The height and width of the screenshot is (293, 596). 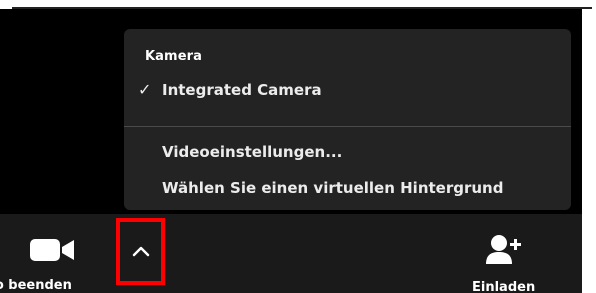 What do you see at coordinates (333, 188) in the screenshot?
I see `menu-item-label: Wählen Sie einen virtuellen Hintergrund` at bounding box center [333, 188].